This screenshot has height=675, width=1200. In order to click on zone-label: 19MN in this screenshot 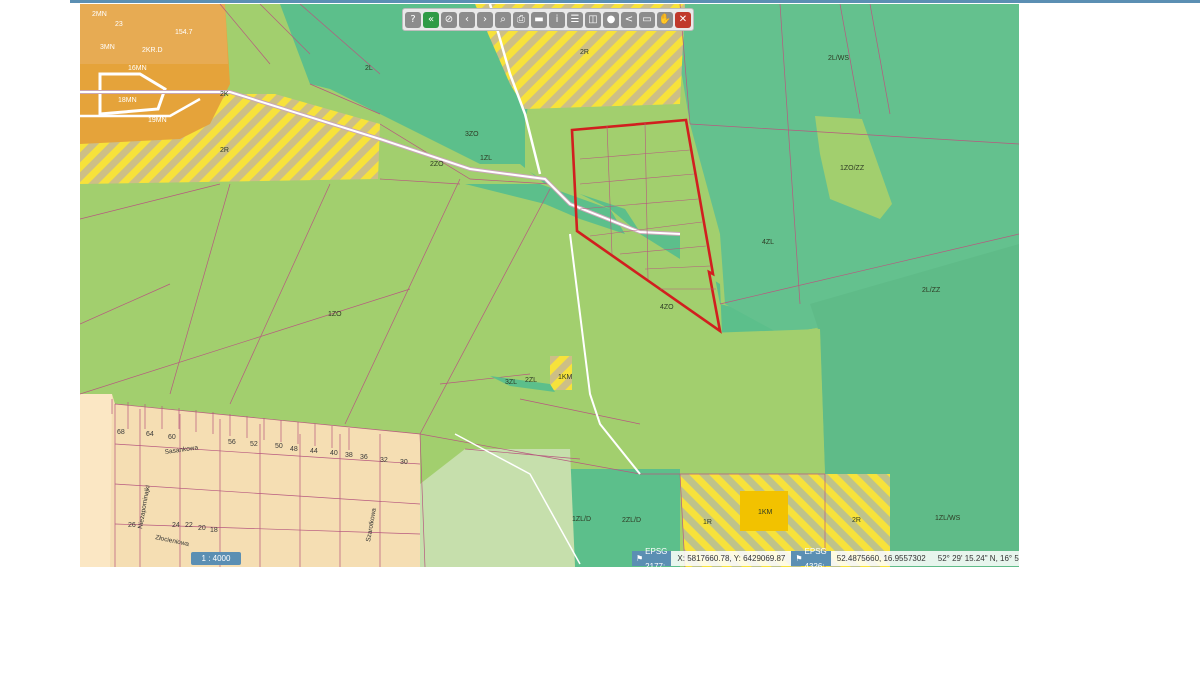, I will do `click(157, 120)`.